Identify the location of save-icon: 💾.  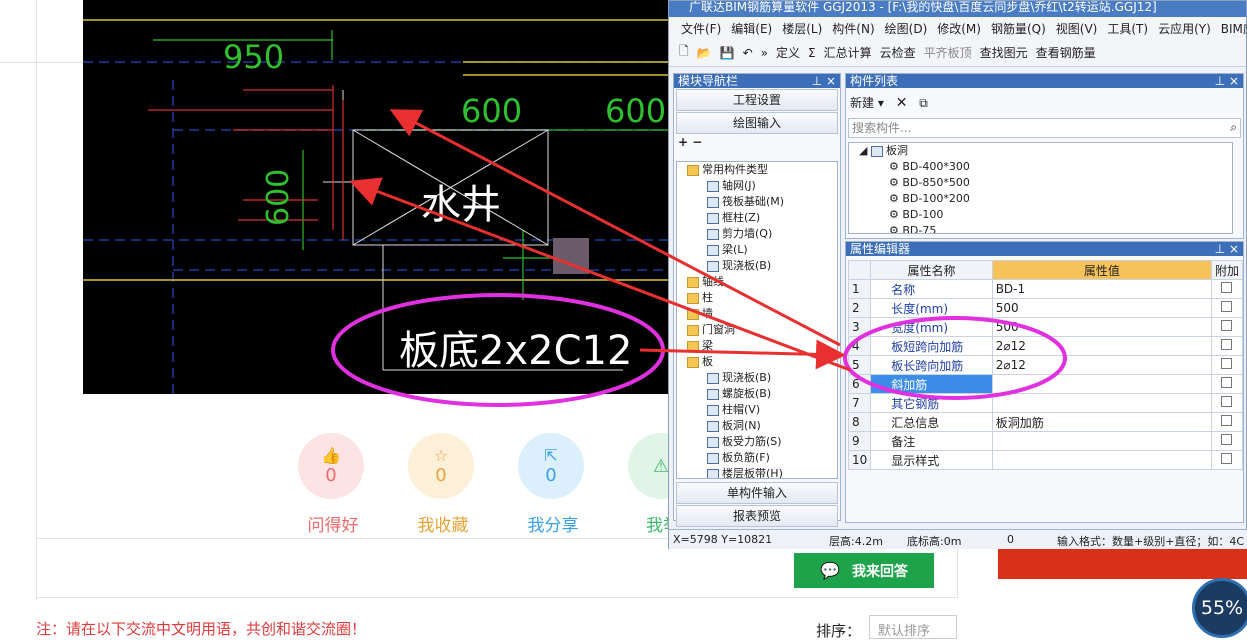
(727, 53).